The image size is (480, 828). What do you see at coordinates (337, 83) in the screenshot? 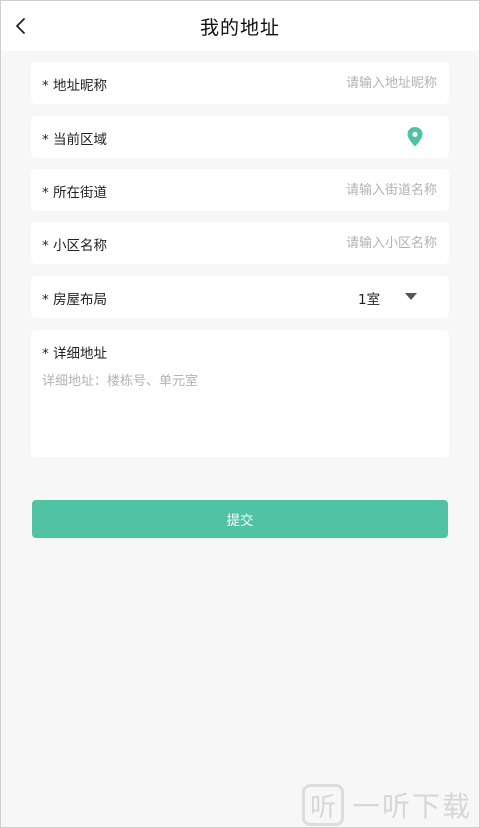
I see `nickname-input` at bounding box center [337, 83].